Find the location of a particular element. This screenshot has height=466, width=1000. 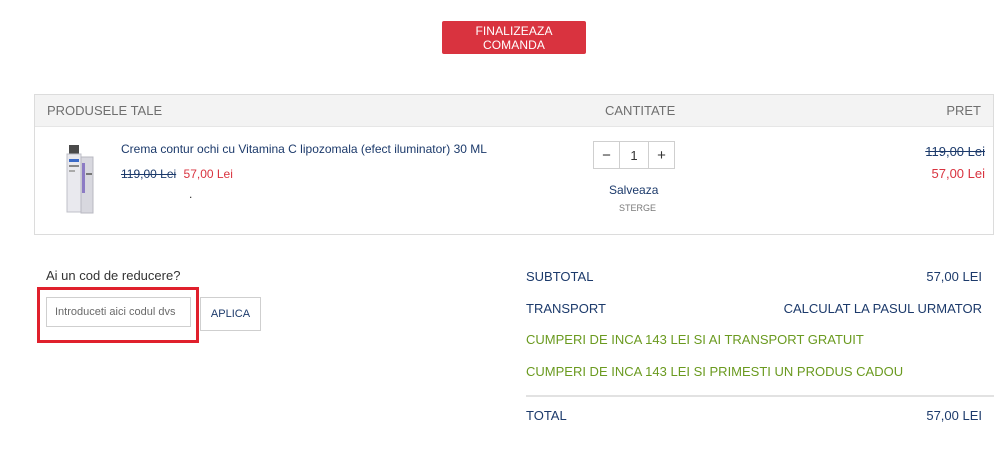

product-old-price: 119,00 Lei is located at coordinates (149, 174).